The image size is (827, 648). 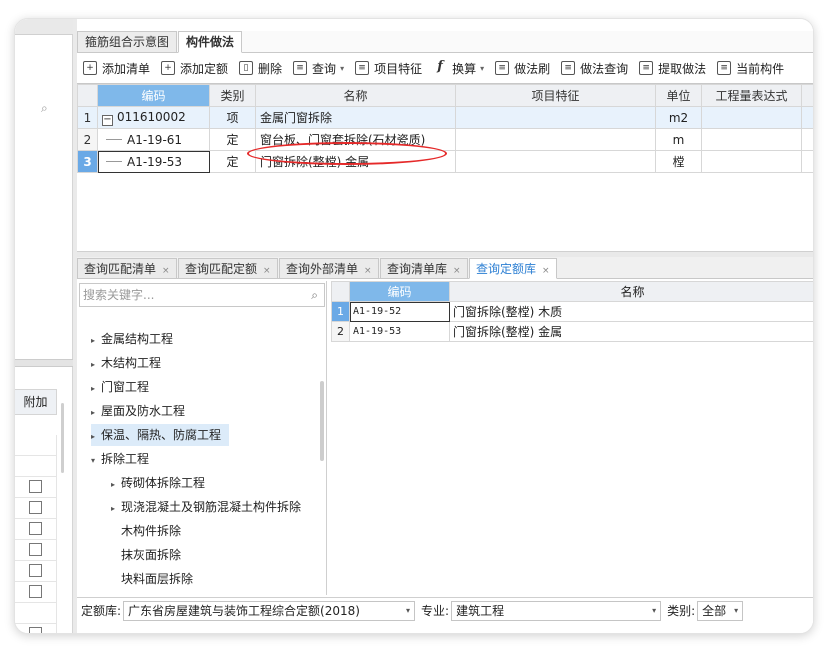 What do you see at coordinates (138, 411) in the screenshot?
I see `tree-node: ▸ 屋面及防水工程` at bounding box center [138, 411].